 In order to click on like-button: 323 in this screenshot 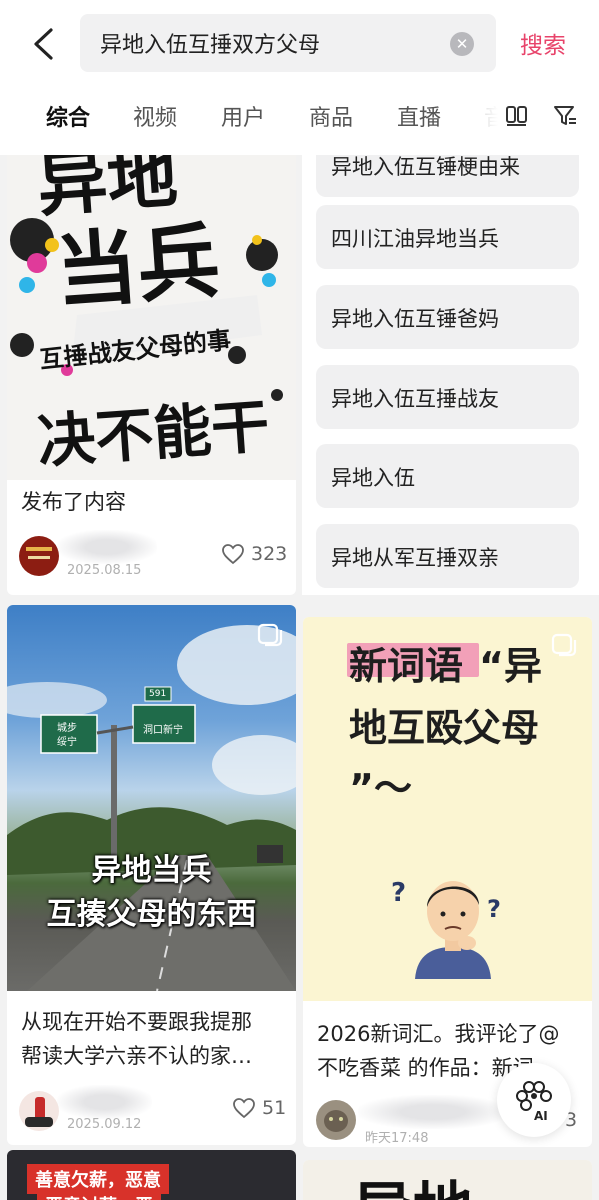, I will do `click(254, 554)`.